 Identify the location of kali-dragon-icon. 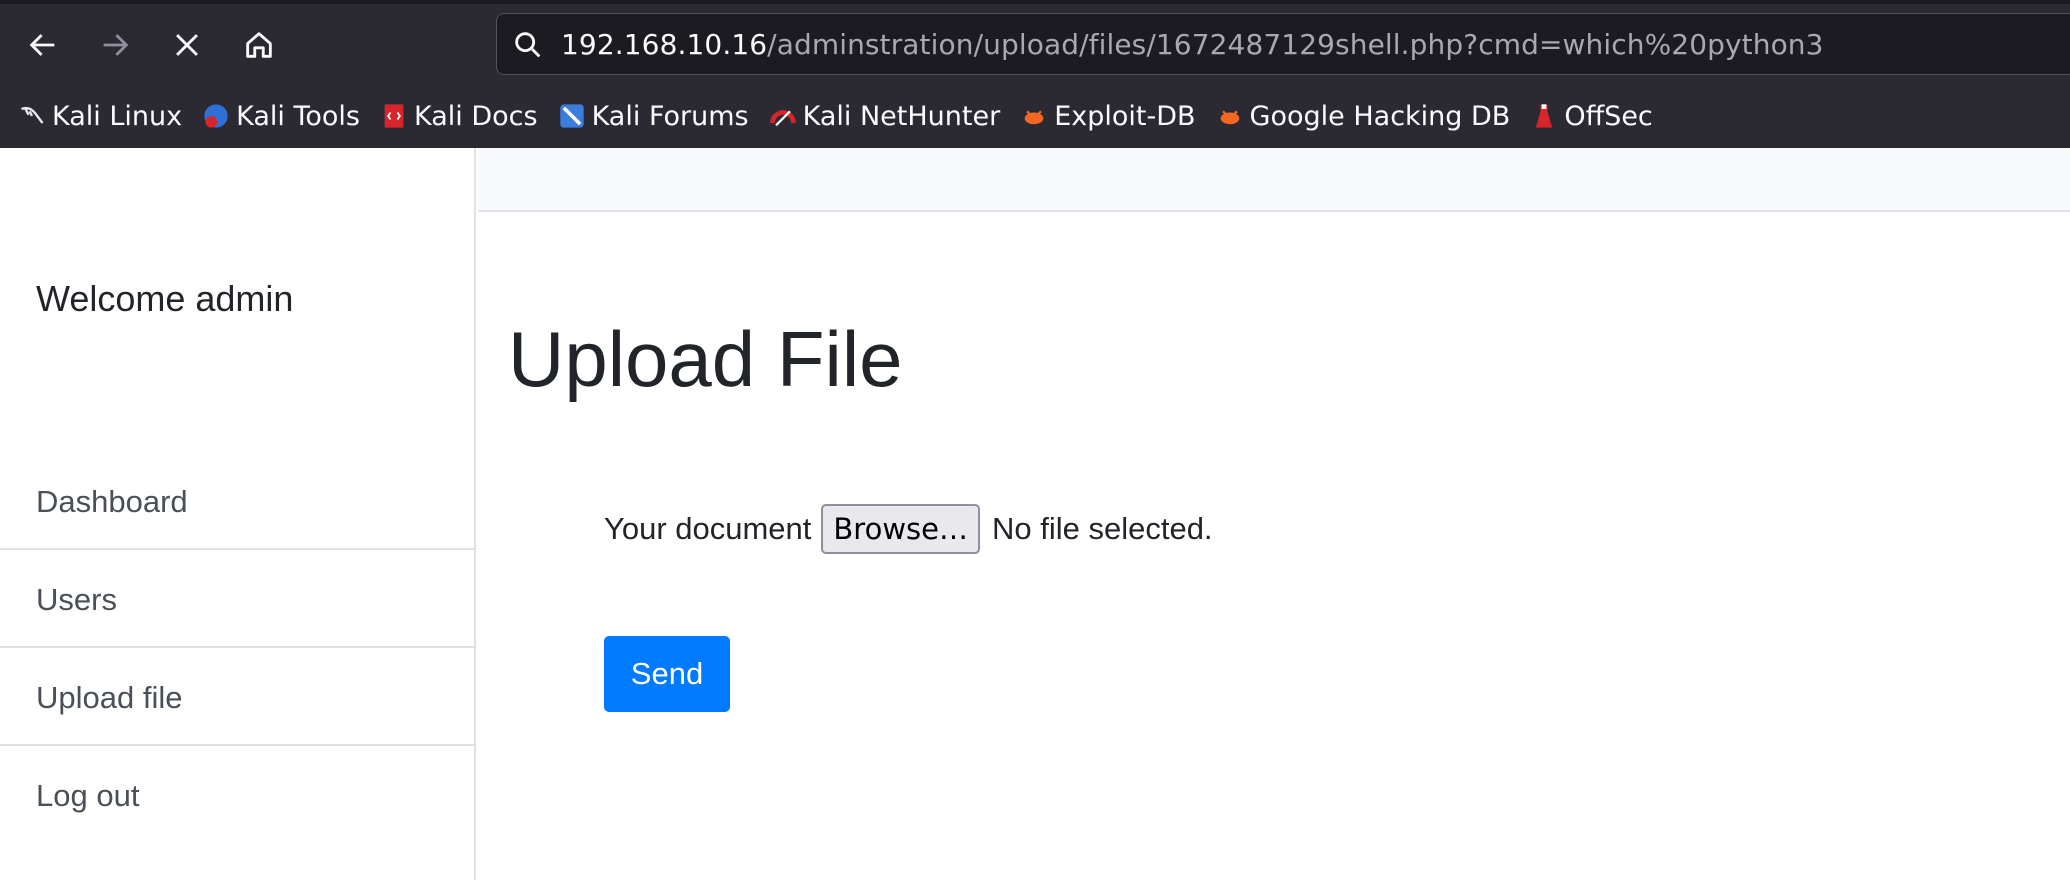
(32, 115).